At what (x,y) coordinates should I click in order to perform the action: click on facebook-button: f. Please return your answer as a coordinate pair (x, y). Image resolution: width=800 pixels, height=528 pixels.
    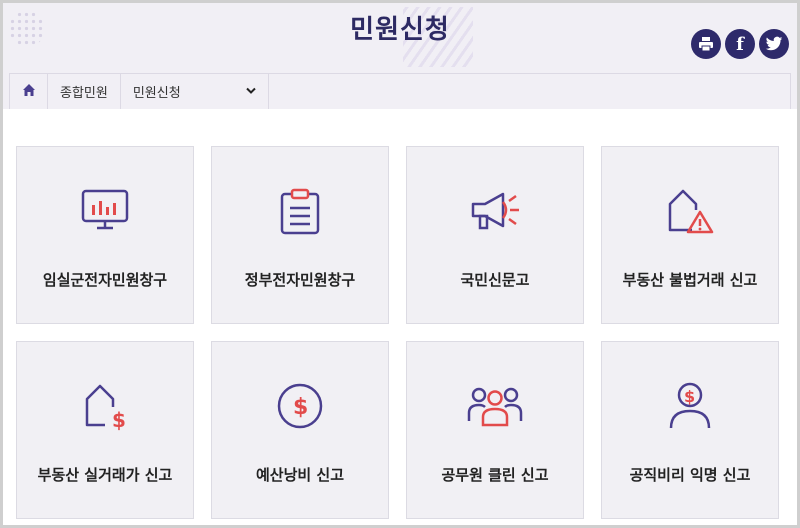
    Looking at the image, I should click on (740, 44).